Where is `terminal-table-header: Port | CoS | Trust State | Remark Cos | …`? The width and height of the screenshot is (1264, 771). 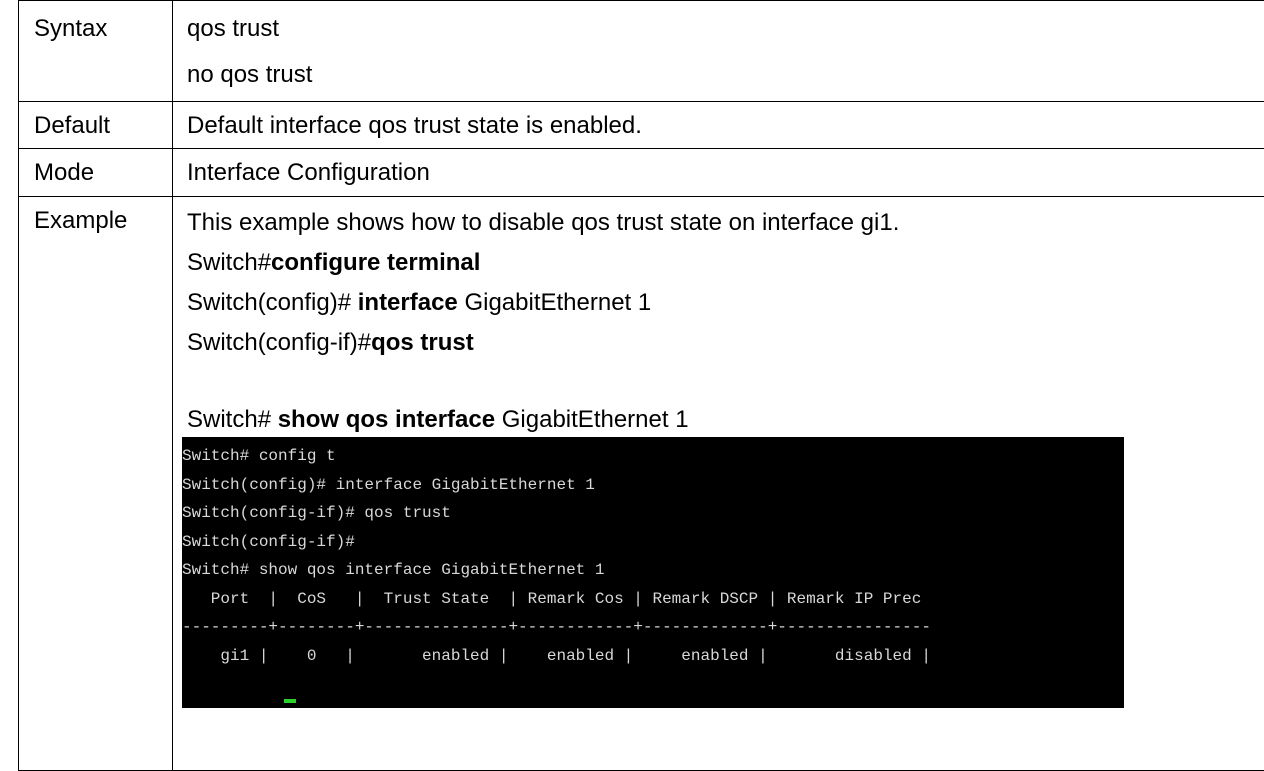
terminal-table-header: Port | CoS | Trust State | Remark Cos | … is located at coordinates (552, 598).